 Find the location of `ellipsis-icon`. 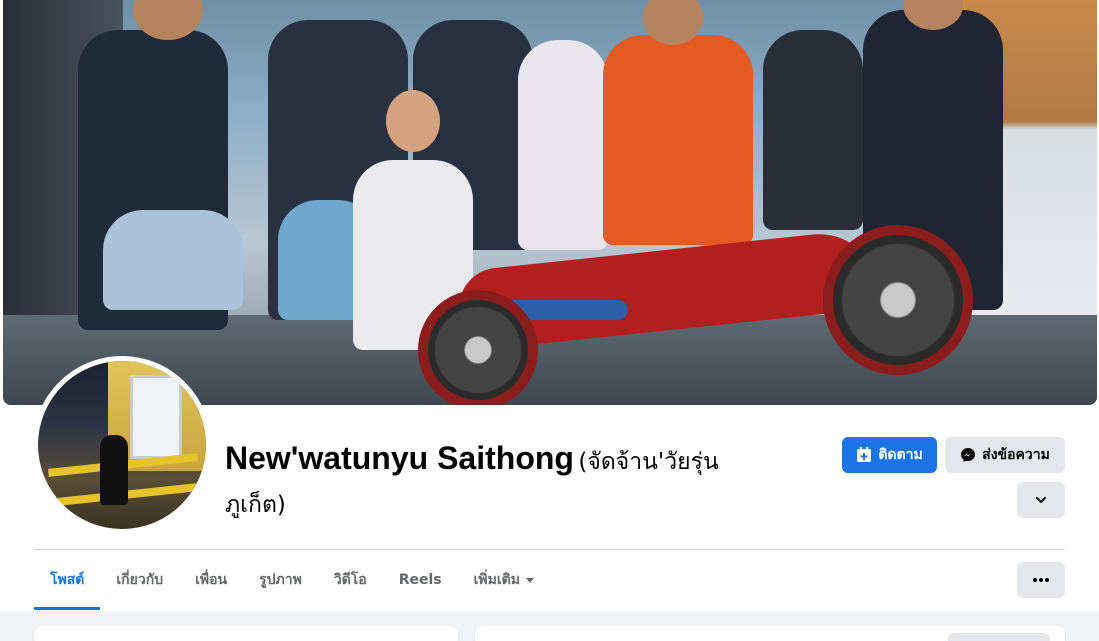

ellipsis-icon is located at coordinates (1041, 580).